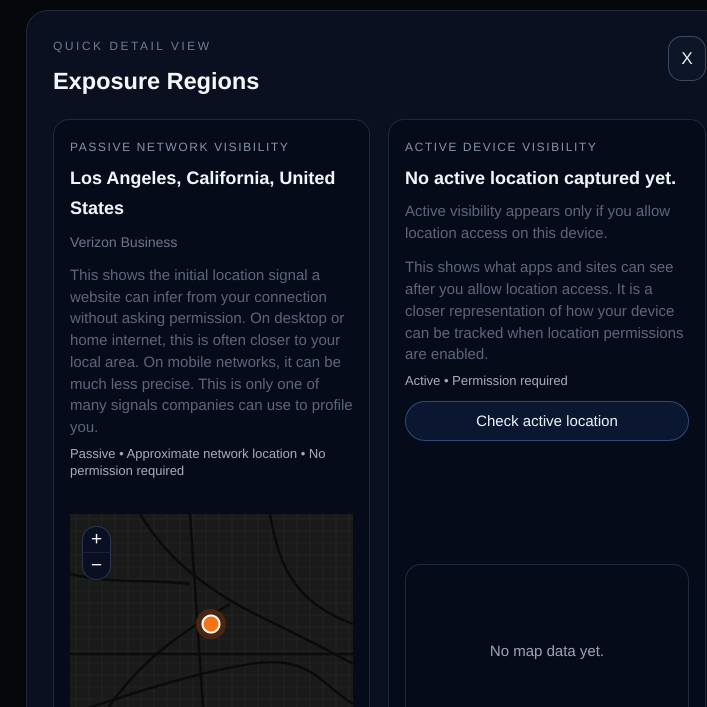  I want to click on location-heading: No active location captured yet., so click(541, 178).